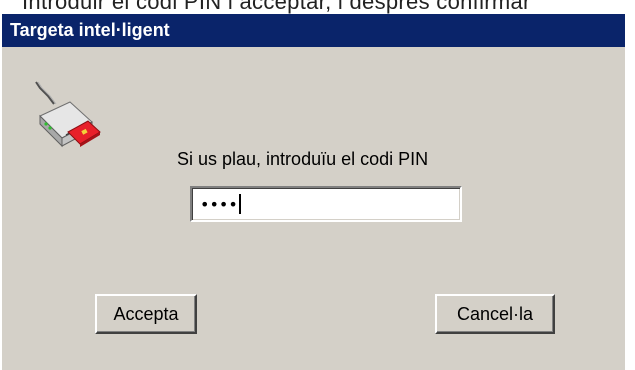 The image size is (635, 370). I want to click on dialog-title: Targeta intel·ligent, so click(90, 30).